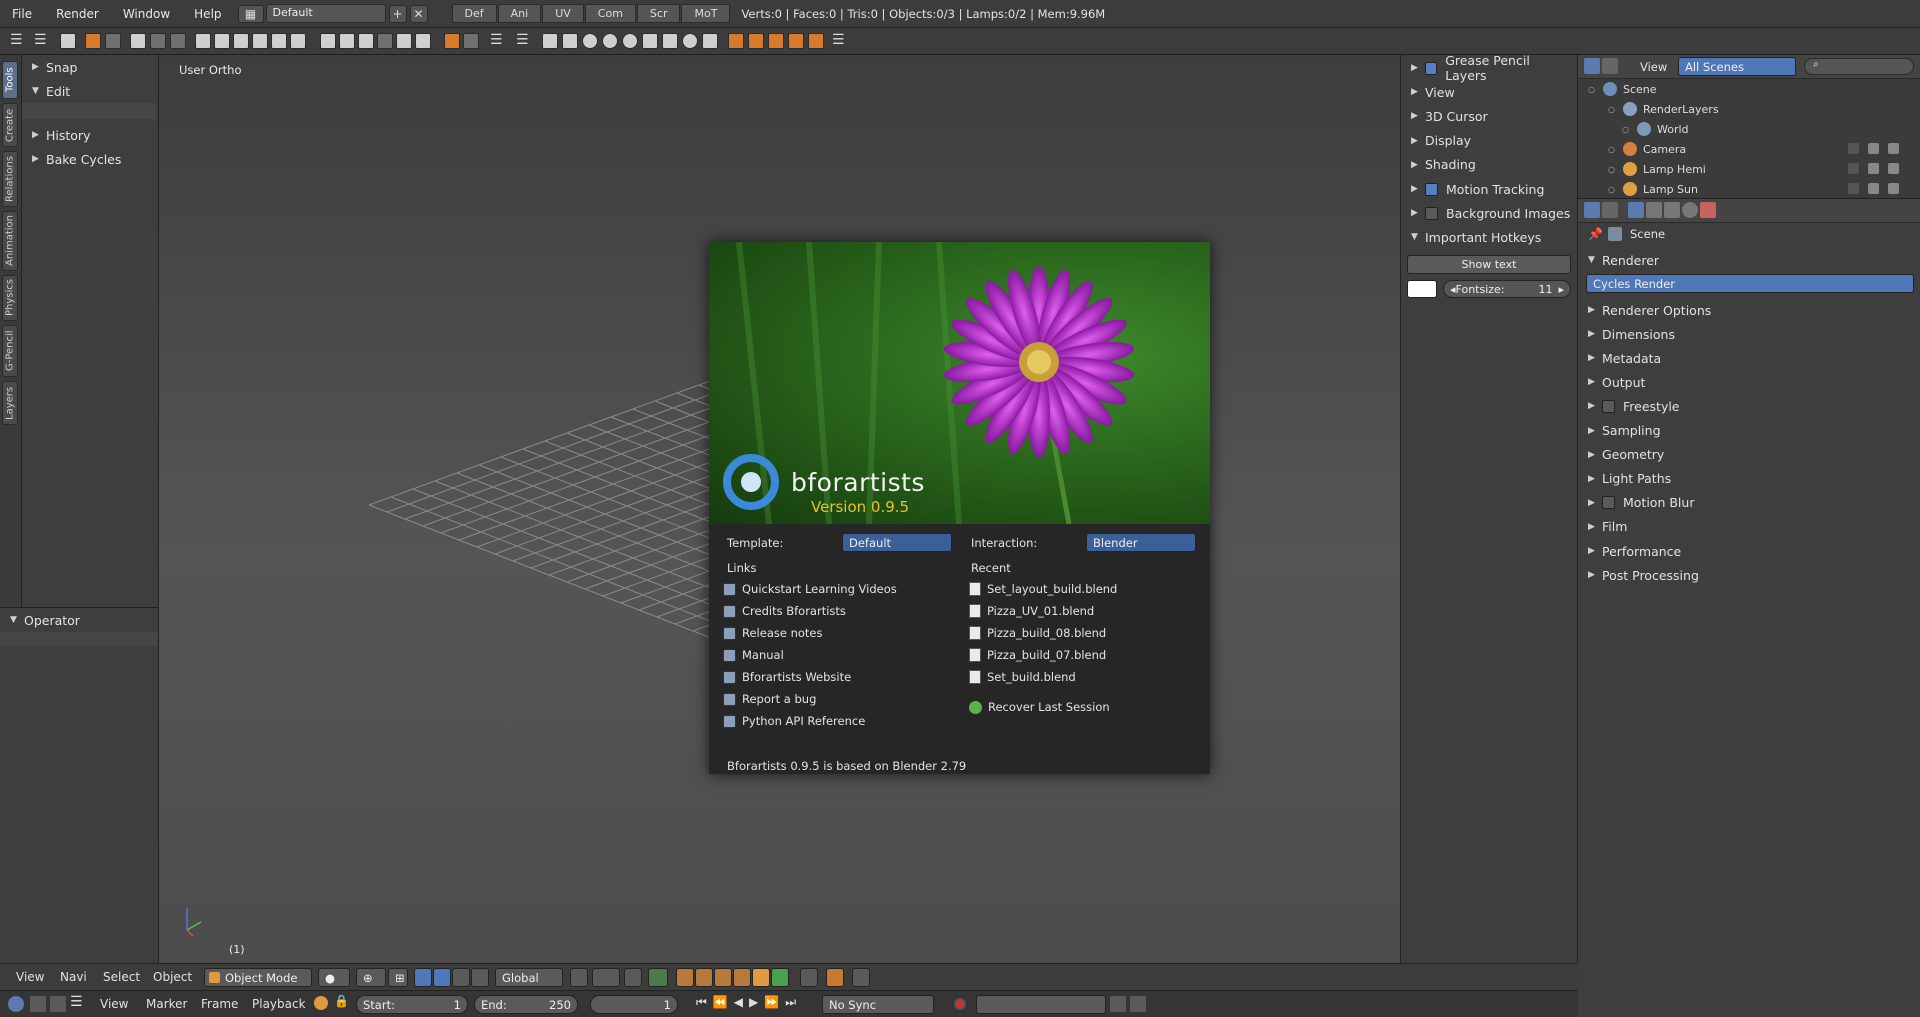 The width and height of the screenshot is (1920, 1017). Describe the element at coordinates (1507, 289) in the screenshot. I see `fontsize-field: ◂ Fontsize: 11 ▸` at that location.